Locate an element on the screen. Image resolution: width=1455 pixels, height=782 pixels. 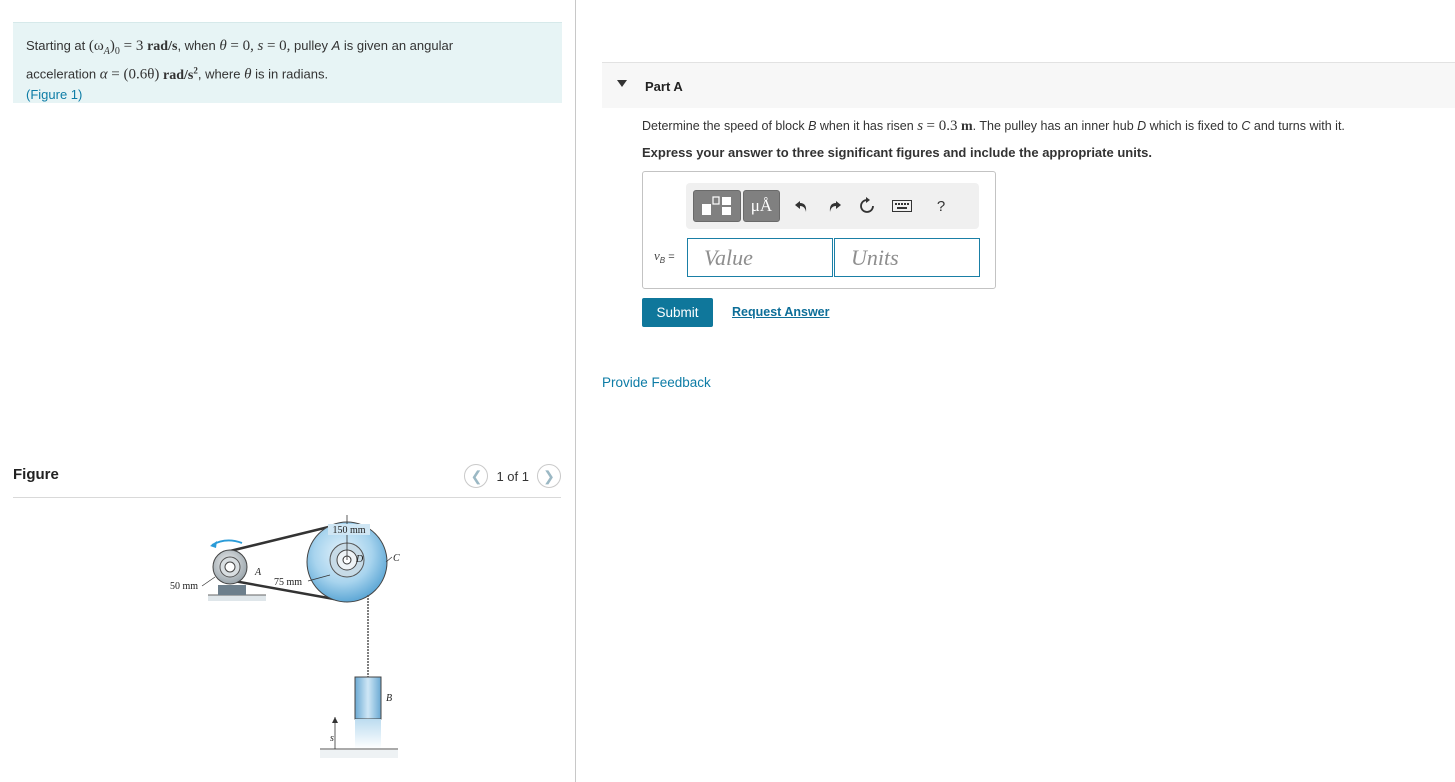
motor-base is located at coordinates (232, 590).